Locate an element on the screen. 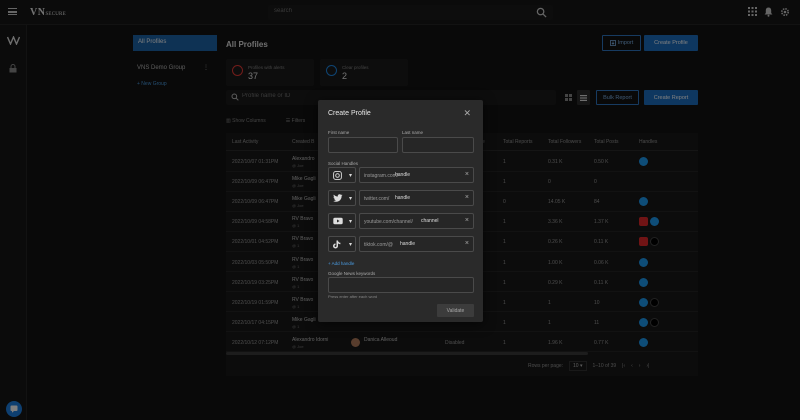 Image resolution: width=800 pixels, height=420 pixels. handle-row-youtube: ▾ youtube.com/channel/ × is located at coordinates (401, 221).